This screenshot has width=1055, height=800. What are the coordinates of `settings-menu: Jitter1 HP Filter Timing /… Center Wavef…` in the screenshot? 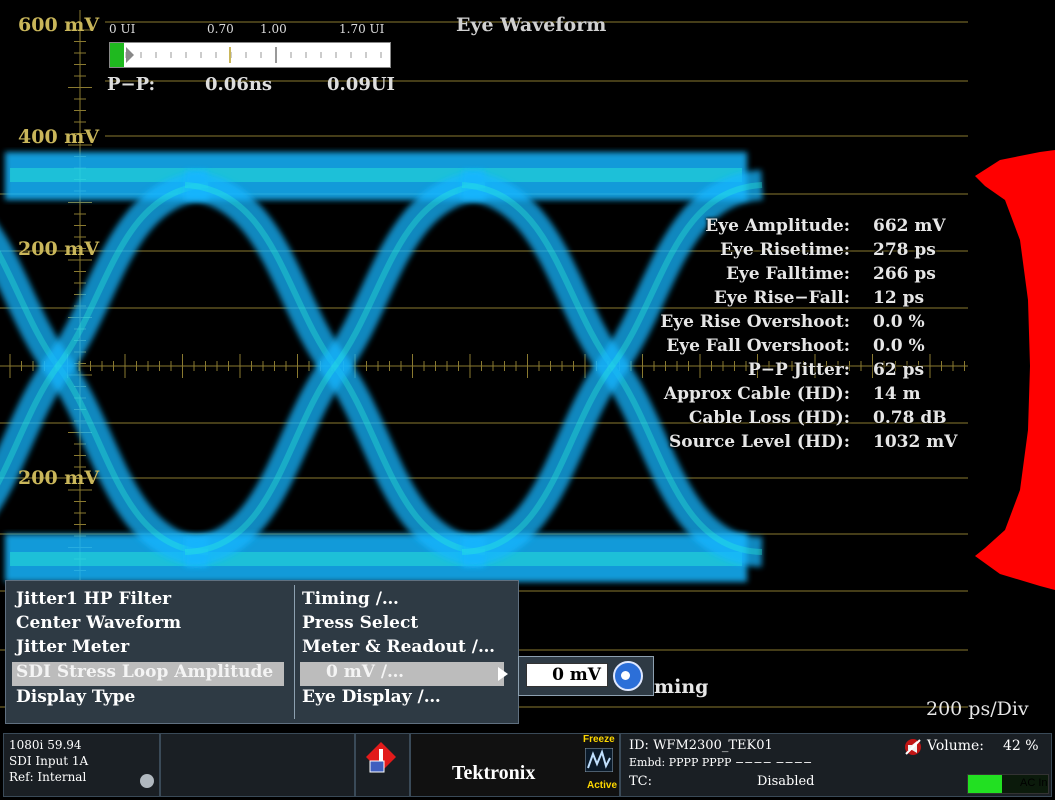 It's located at (262, 652).